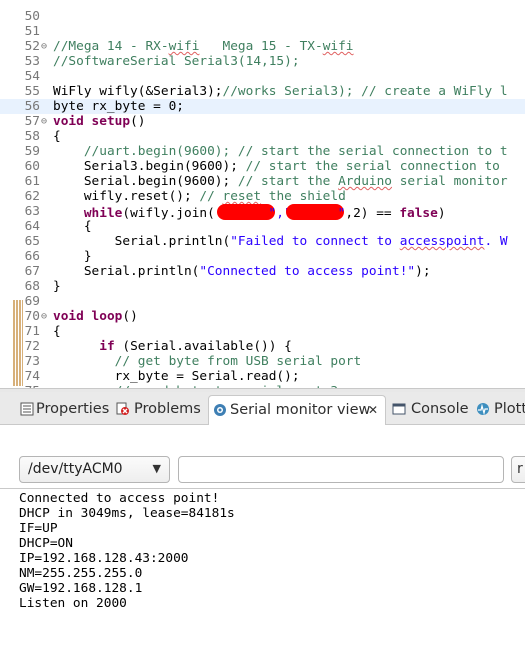 Image resolution: width=525 pixels, height=645 pixels. I want to click on output-line: Listen on 2000, so click(73, 603).